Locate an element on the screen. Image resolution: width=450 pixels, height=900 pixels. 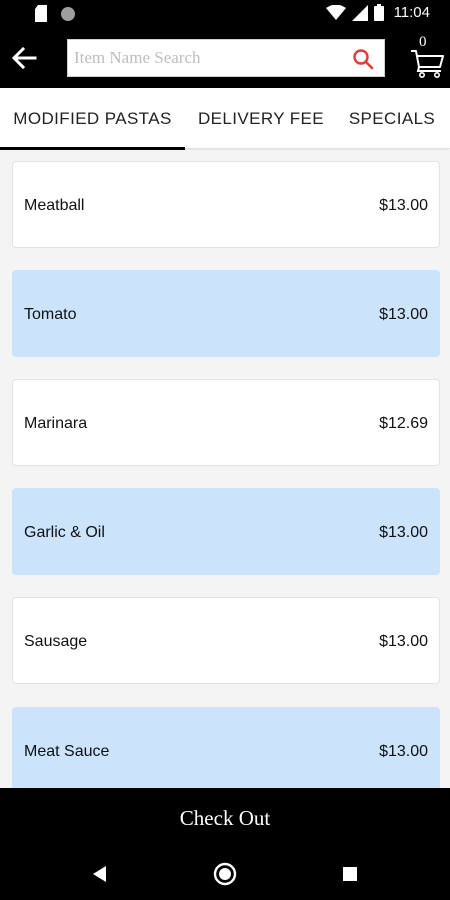
nav-recents-button is located at coordinates (350, 874).